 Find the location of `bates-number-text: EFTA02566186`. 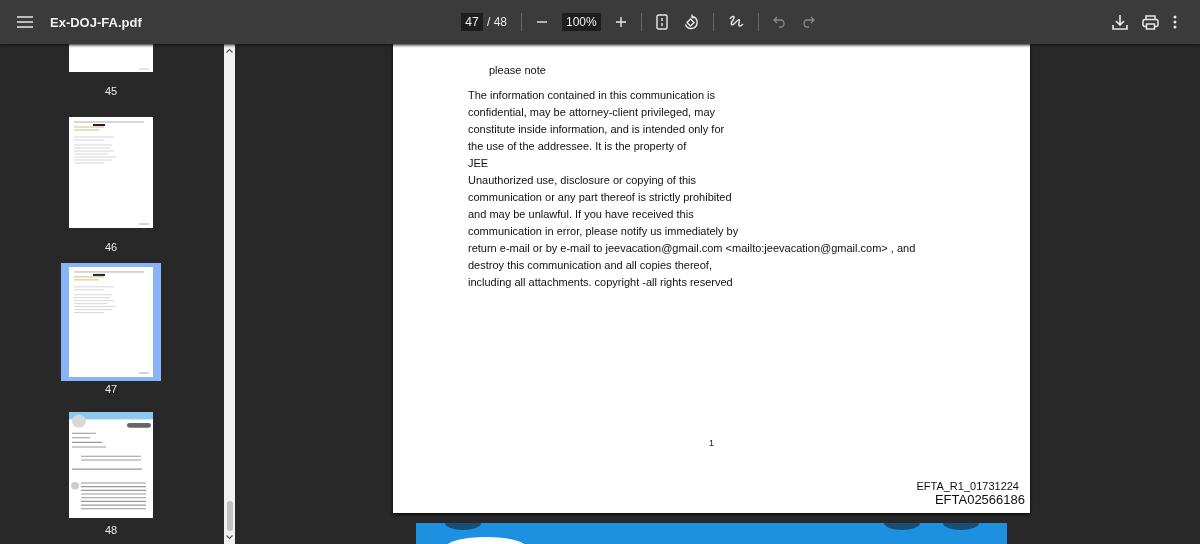

bates-number-text: EFTA02566186 is located at coordinates (979, 499).